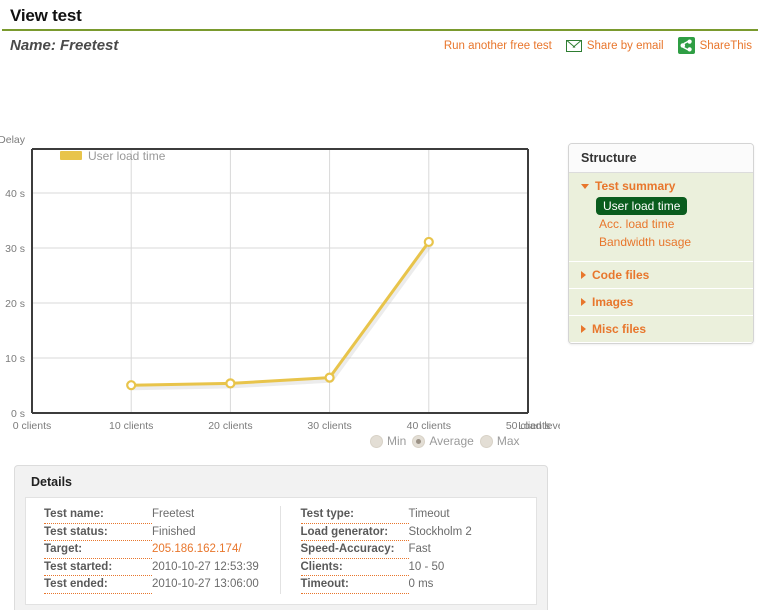 This screenshot has width=760, height=610. Describe the element at coordinates (205, 584) in the screenshot. I see `detail-value-test-ended: 2010-10-27 13:06:00` at that location.